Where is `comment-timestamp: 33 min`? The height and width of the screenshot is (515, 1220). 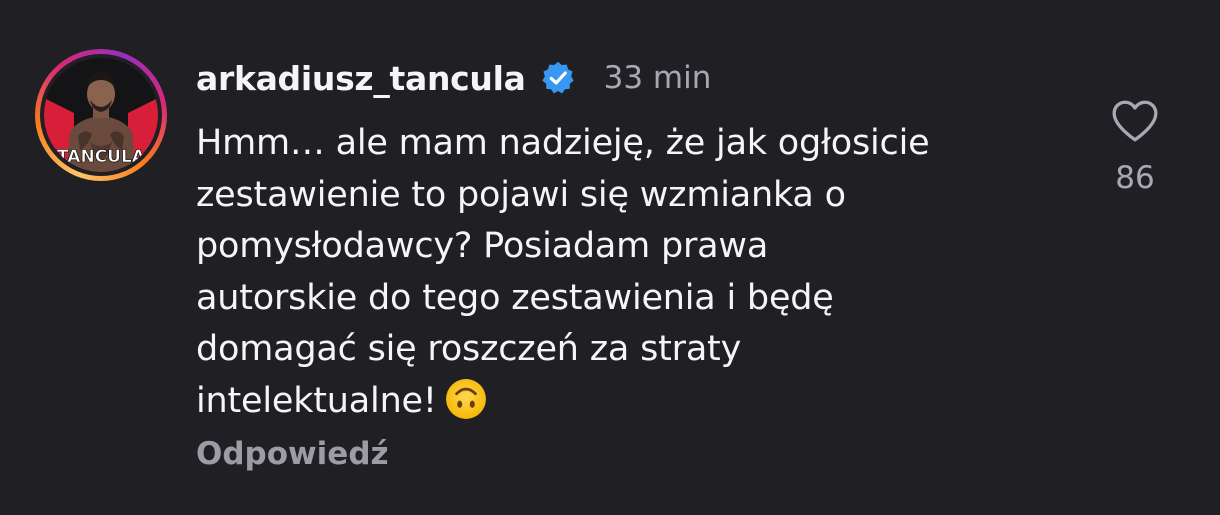
comment-timestamp: 33 min is located at coordinates (657, 78).